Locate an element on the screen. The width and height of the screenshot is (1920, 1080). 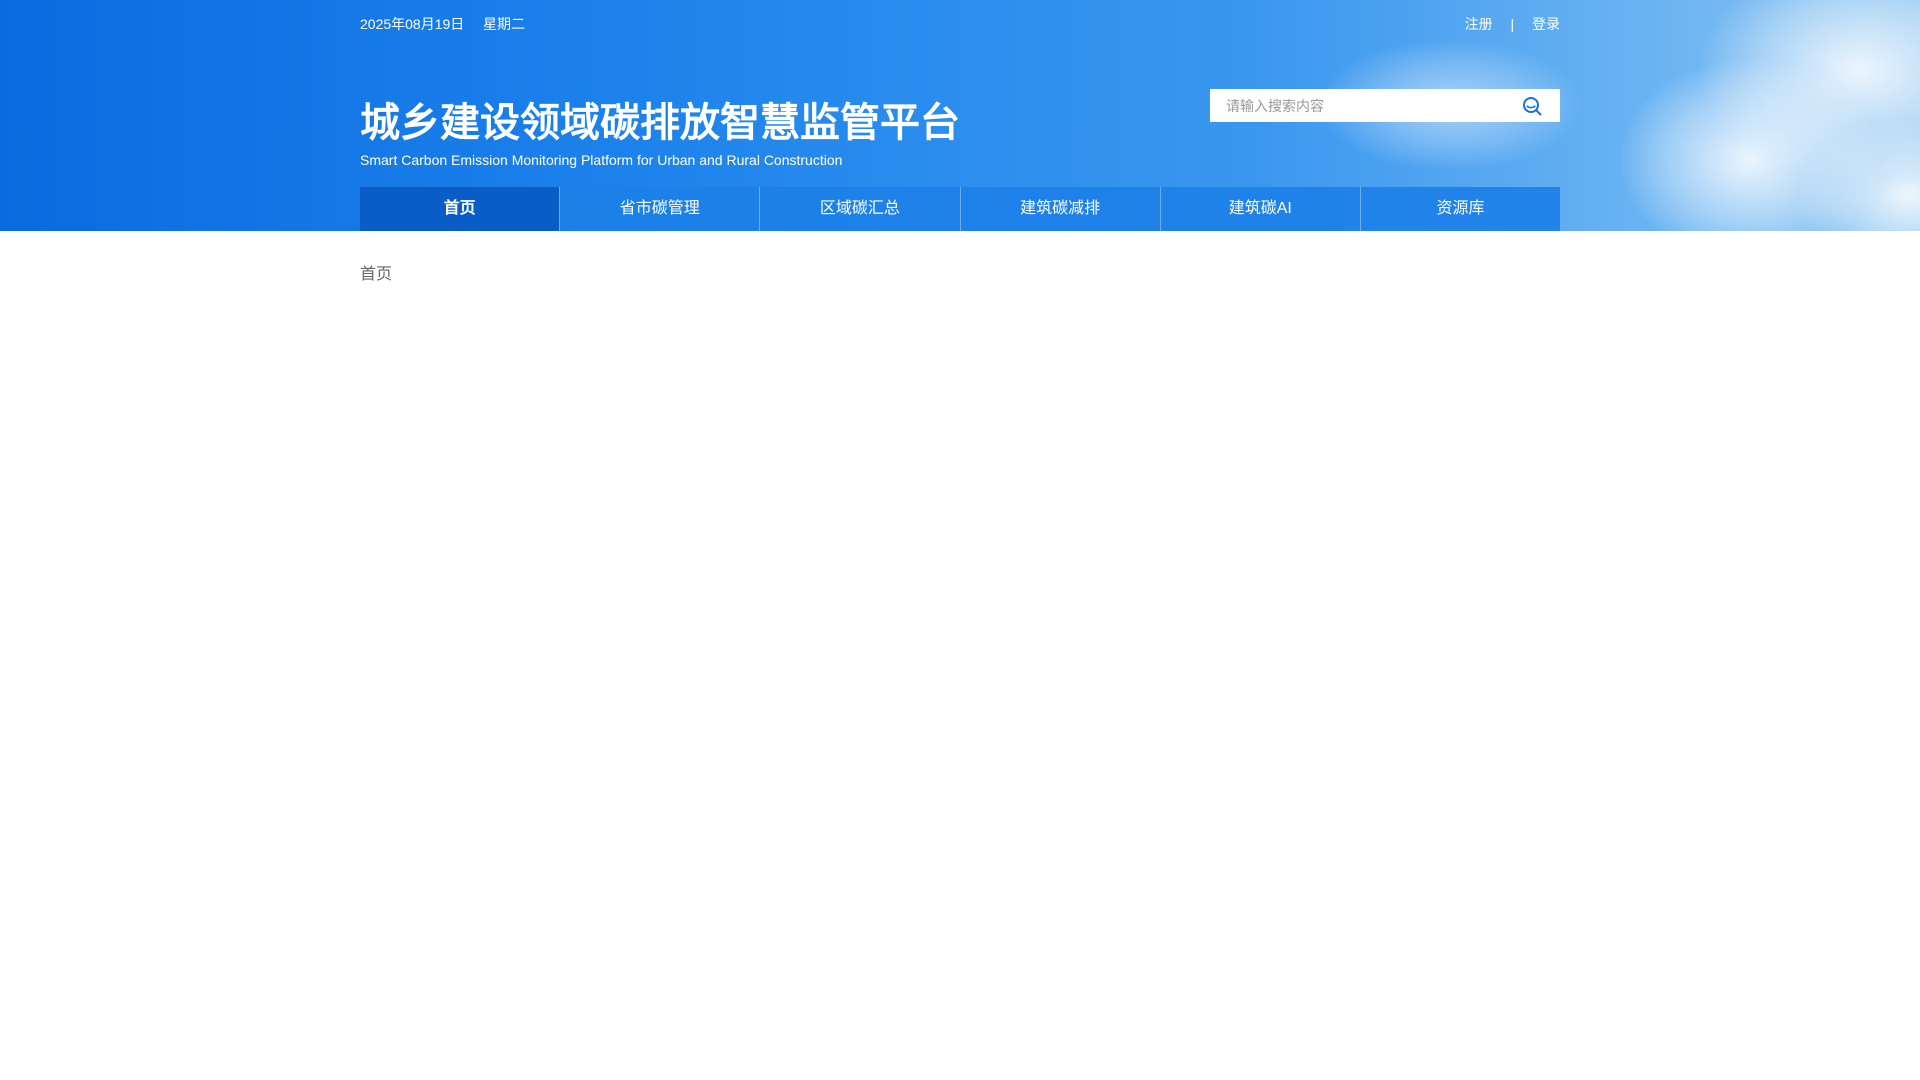
search-icon is located at coordinates (1532, 106).